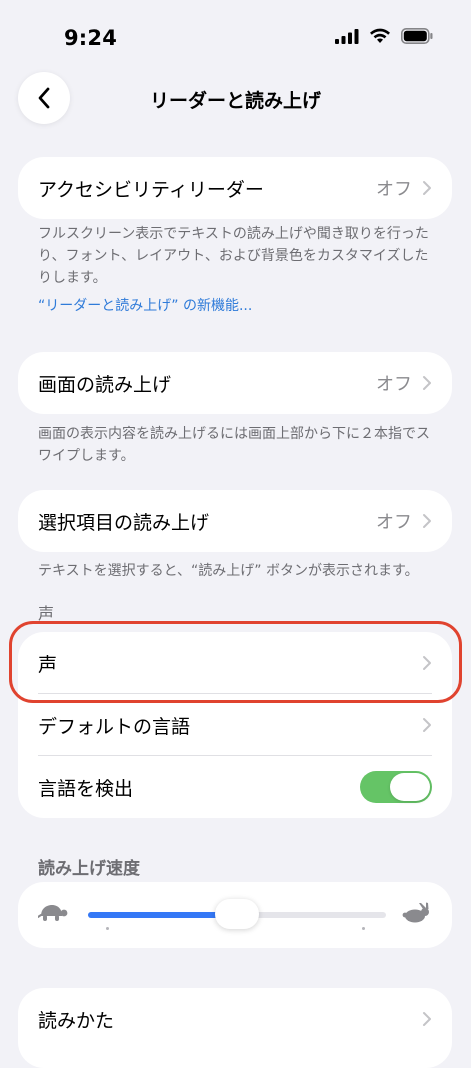 Image resolution: width=471 pixels, height=1068 pixels. I want to click on rabbit-icon, so click(415, 912).